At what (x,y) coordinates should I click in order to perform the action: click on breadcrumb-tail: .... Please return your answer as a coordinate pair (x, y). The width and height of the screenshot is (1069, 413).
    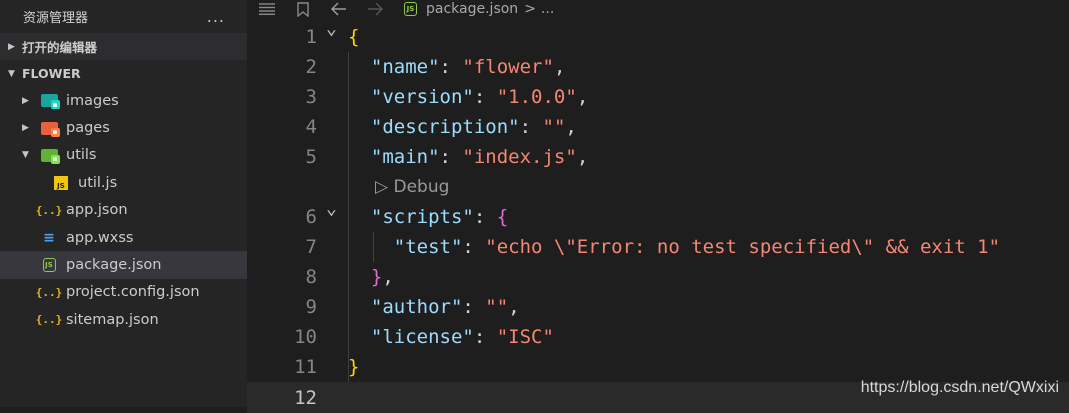
    Looking at the image, I should click on (547, 9).